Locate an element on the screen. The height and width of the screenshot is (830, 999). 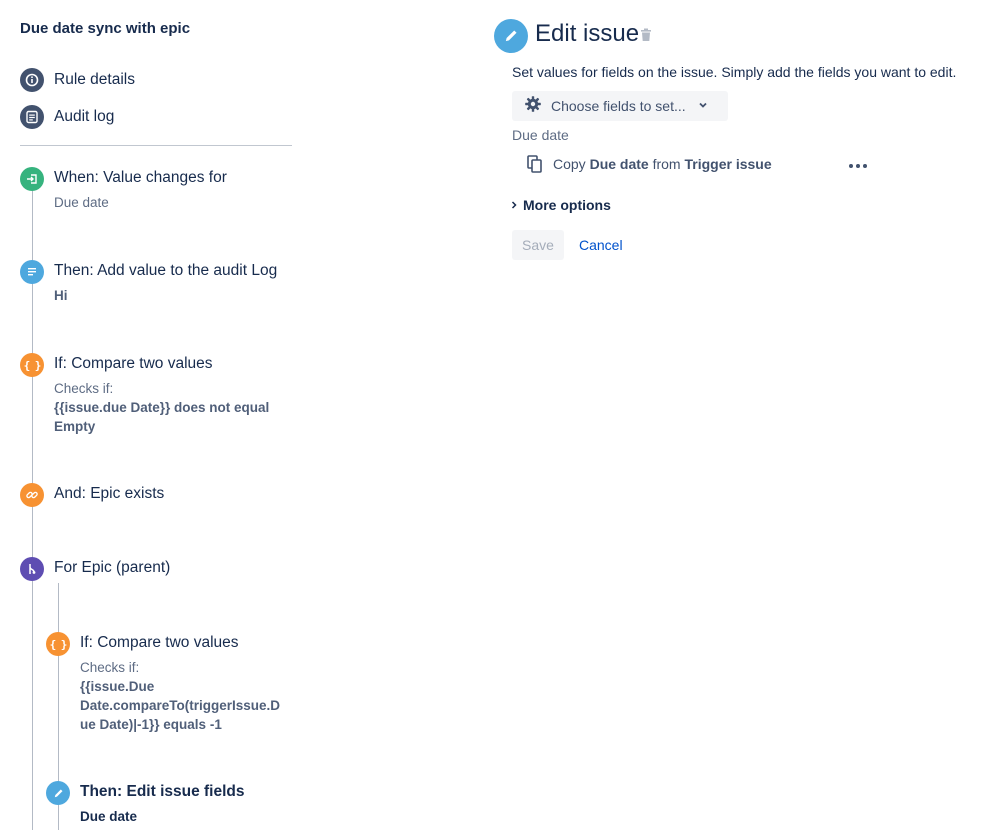
step-title: When: Value changes for is located at coordinates (140, 177).